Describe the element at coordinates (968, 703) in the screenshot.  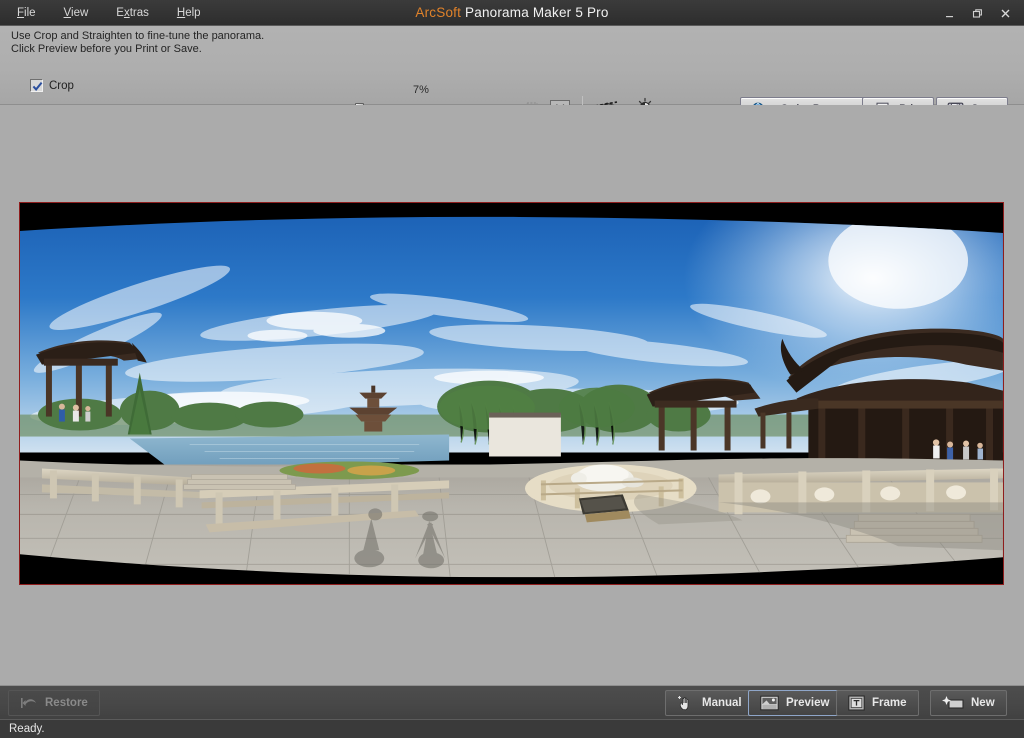
I see `new-button: New` at that location.